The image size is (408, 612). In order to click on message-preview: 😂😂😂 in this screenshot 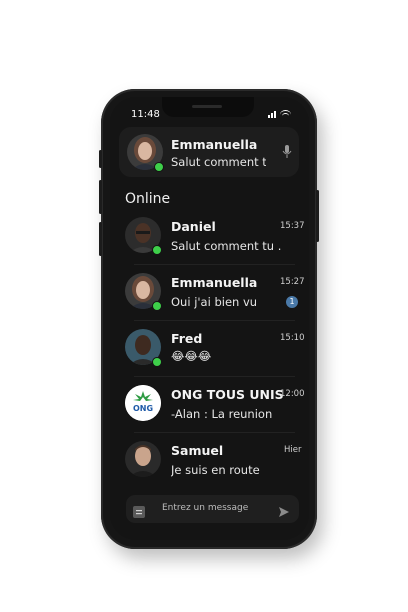, I will do `click(191, 356)`.